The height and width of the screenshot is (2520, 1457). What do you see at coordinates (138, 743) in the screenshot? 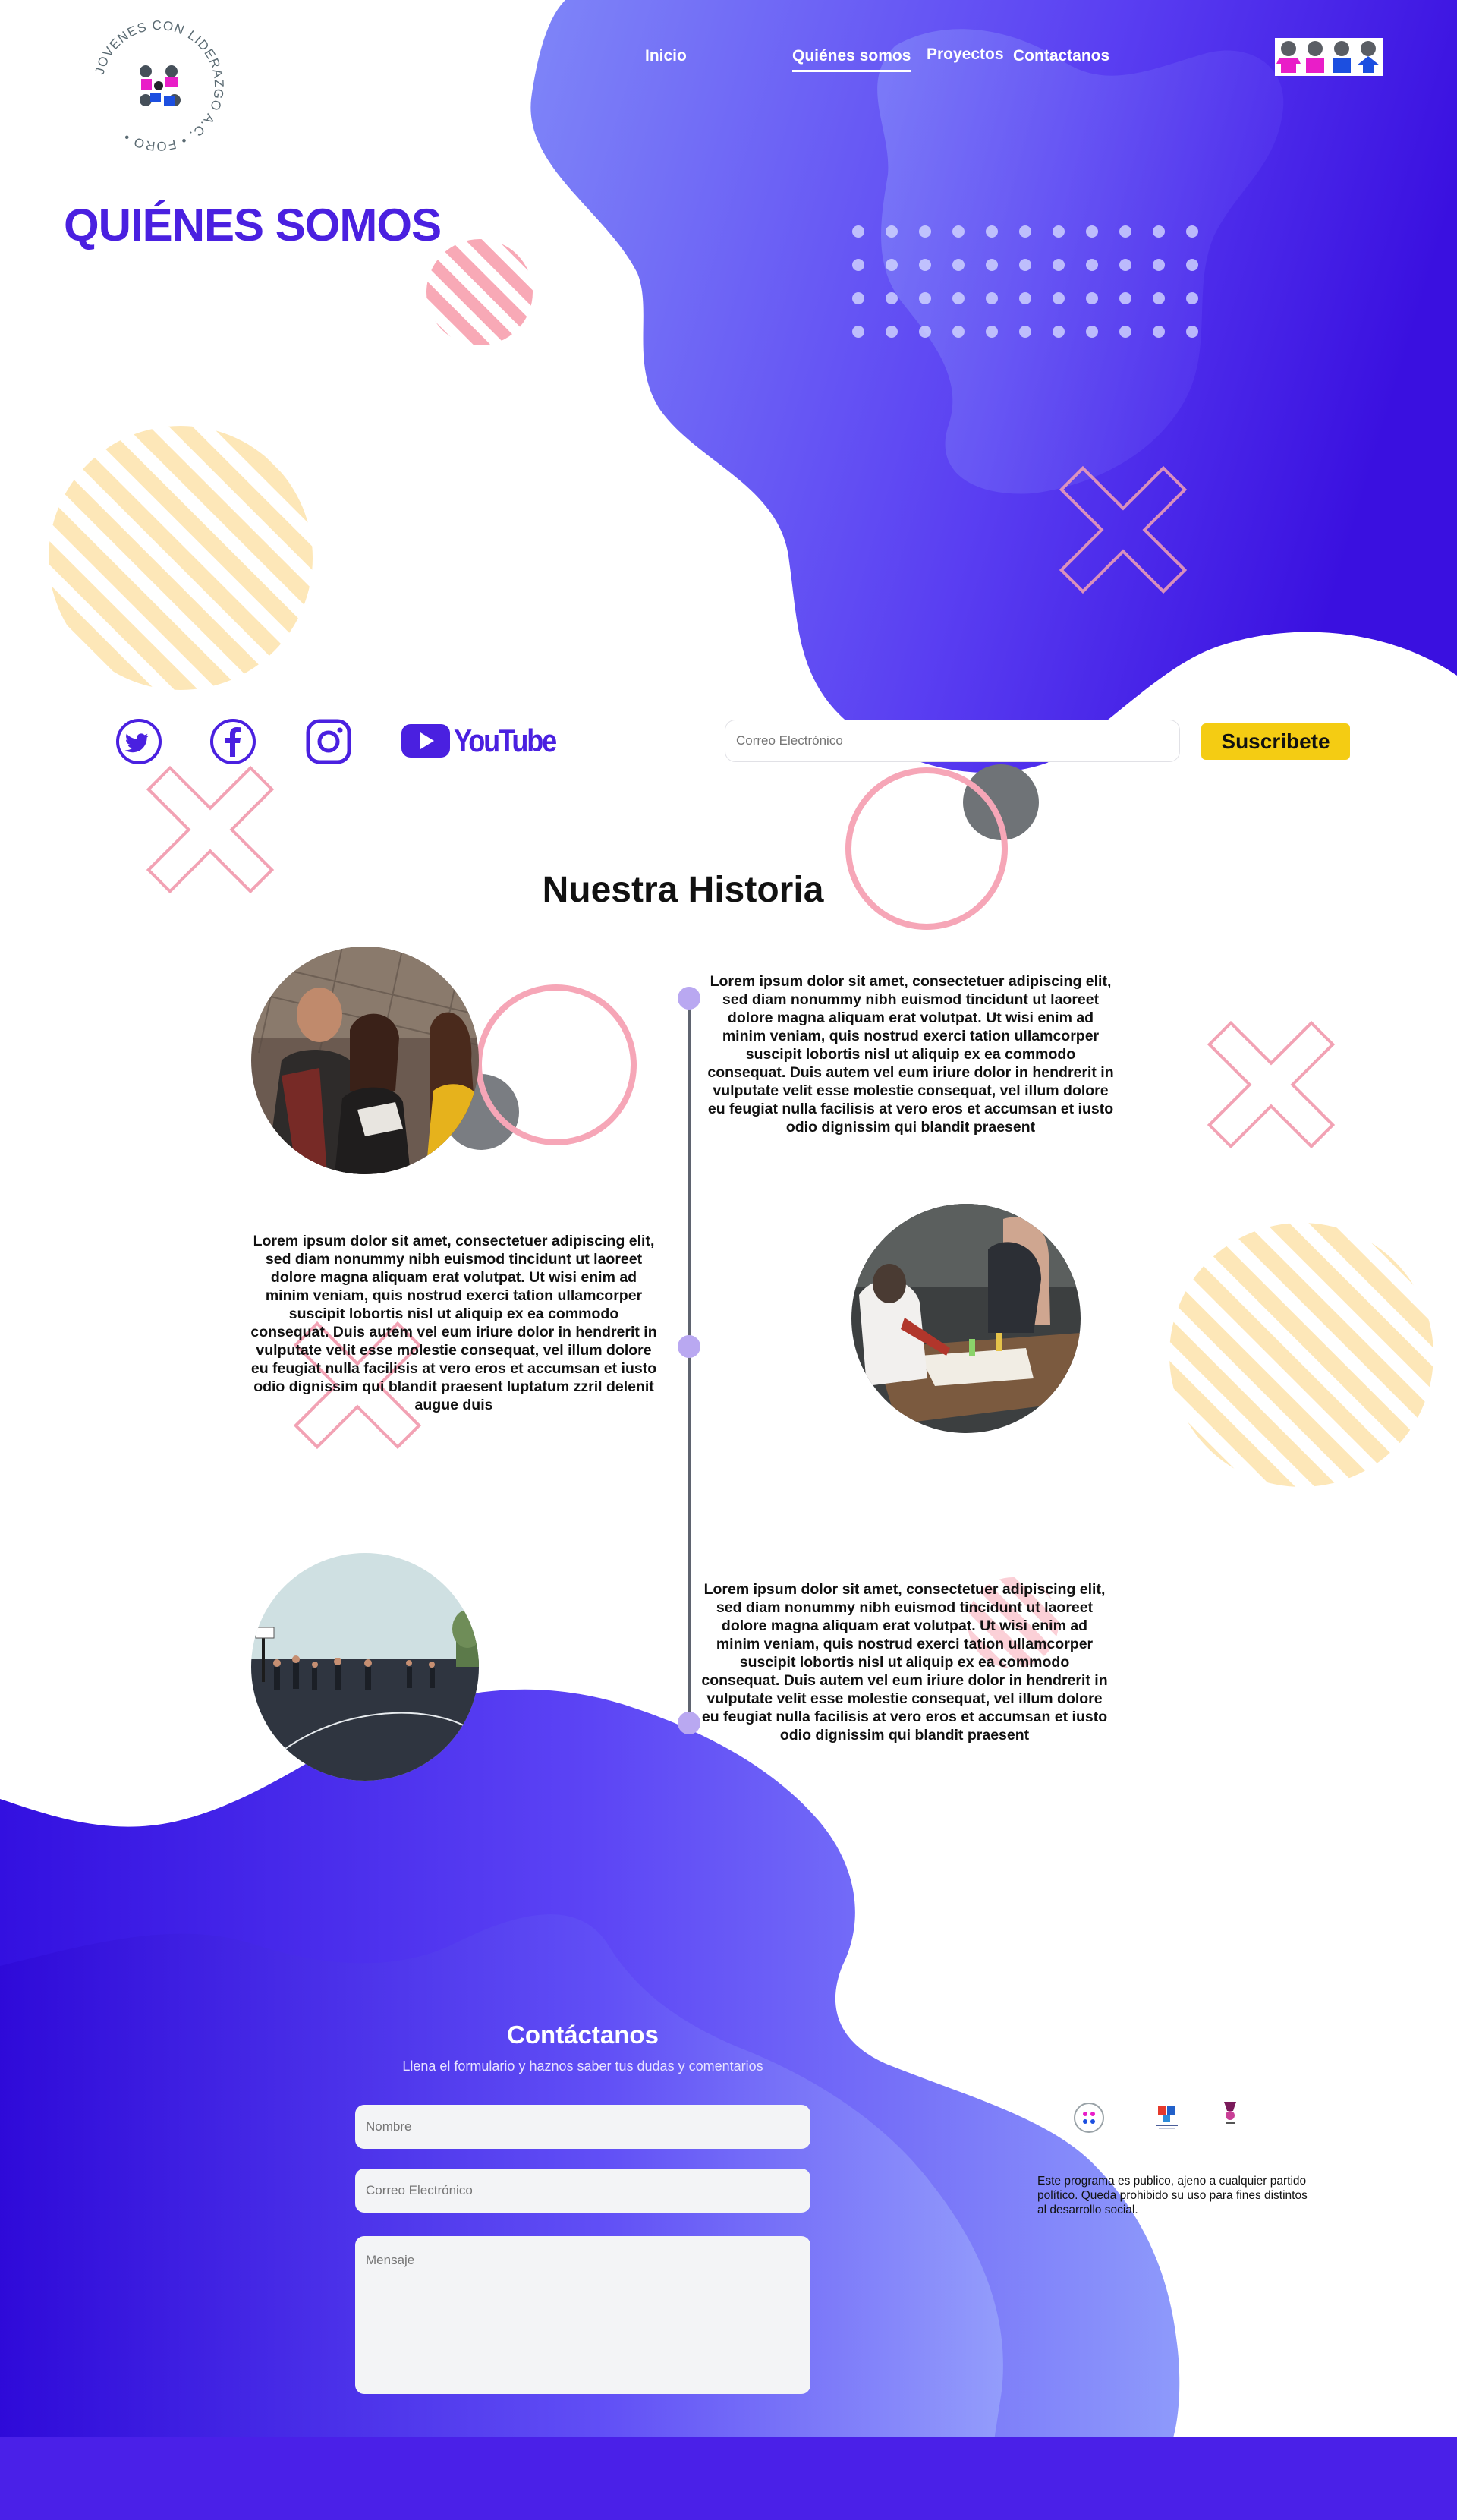
I see `twitter-icon` at bounding box center [138, 743].